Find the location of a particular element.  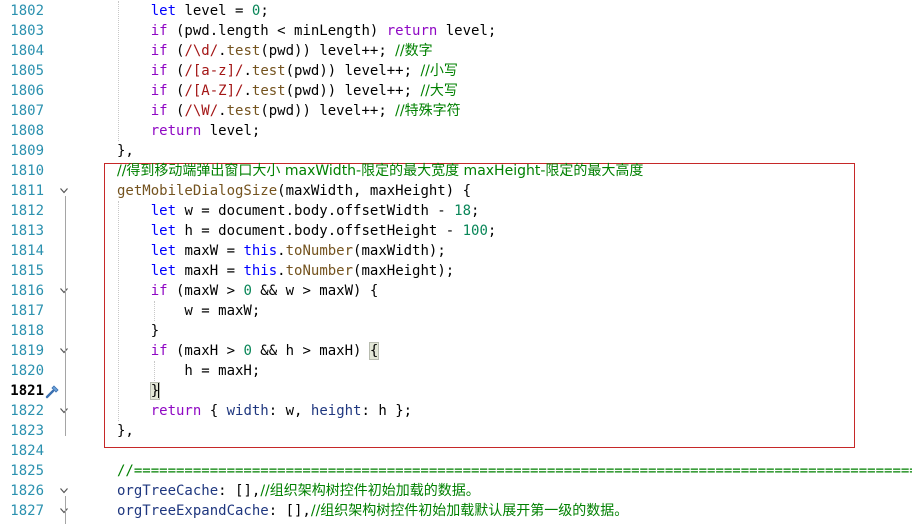

code-token: (pwd.length < minLength) is located at coordinates (277, 31).